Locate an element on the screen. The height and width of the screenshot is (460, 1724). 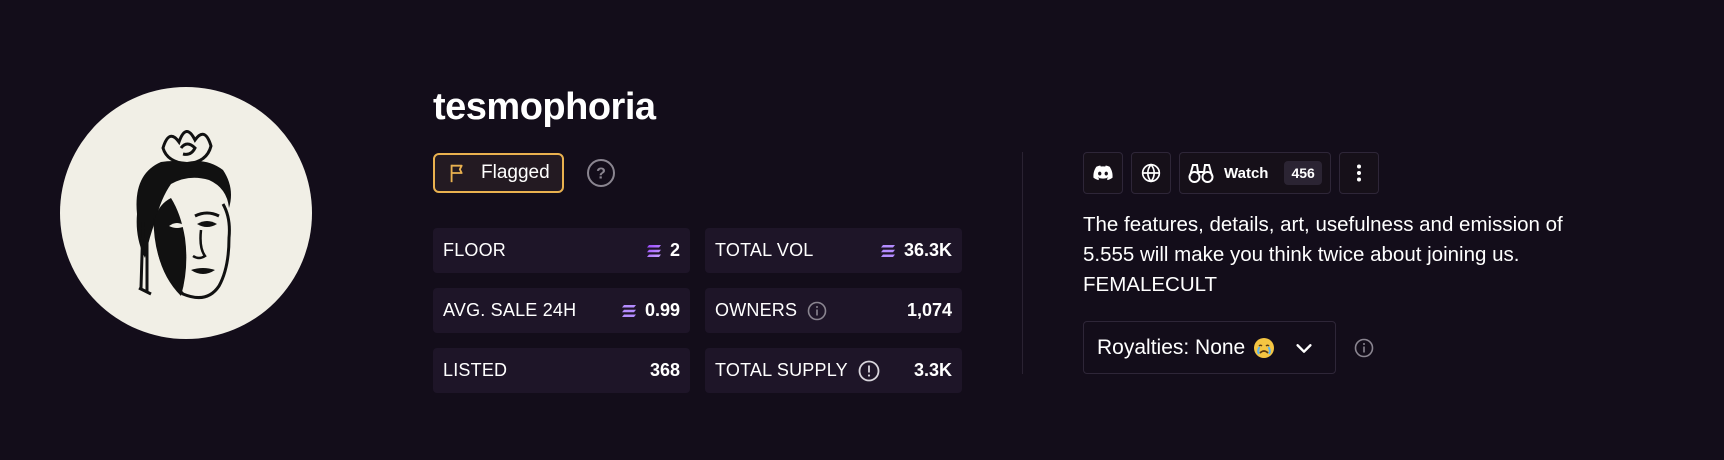
stat-owners-label: OWNERS is located at coordinates (756, 310).